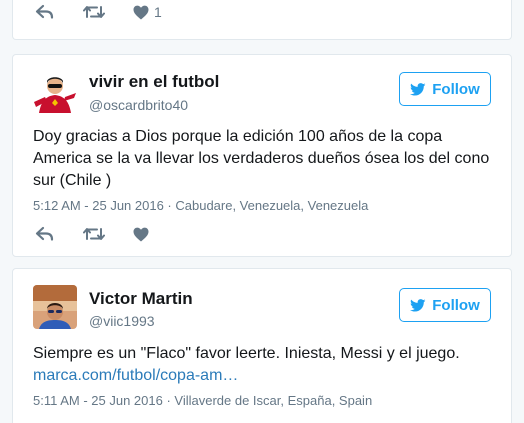  Describe the element at coordinates (138, 105) in the screenshot. I see `author-handle: @oscardbrito40` at that location.